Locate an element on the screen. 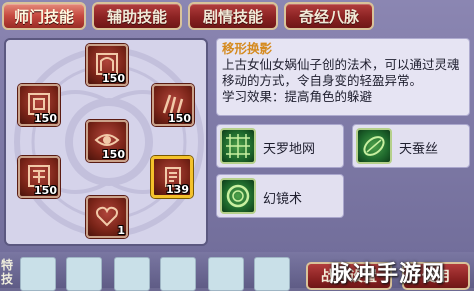 The image size is (474, 291). skill-level: 1 is located at coordinates (121, 230).